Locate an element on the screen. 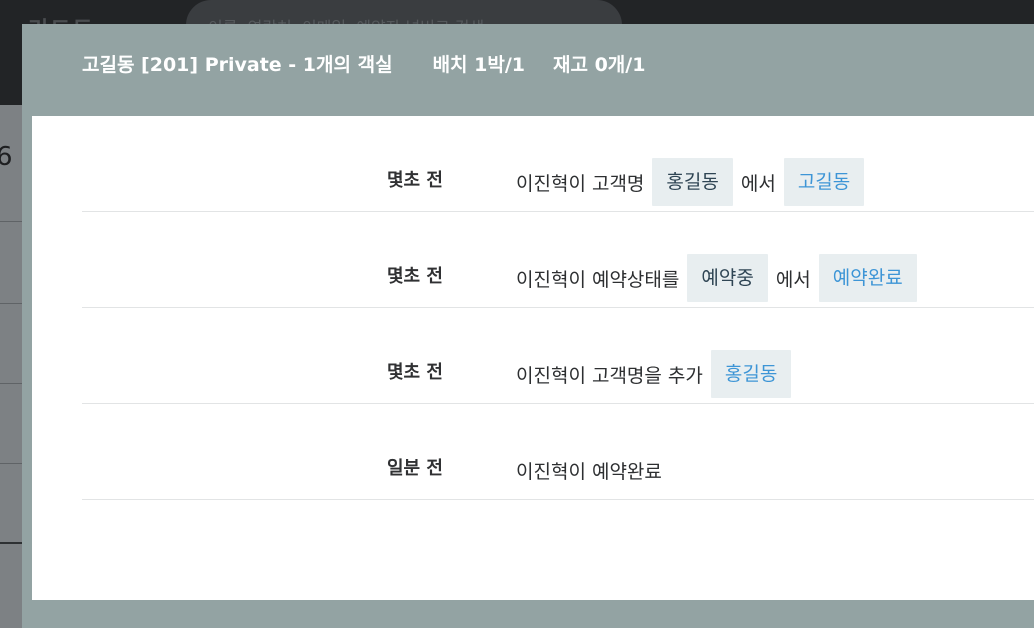  history-description: 이진혁이 고객명 홍길동 에서 고길동 is located at coordinates (690, 182).